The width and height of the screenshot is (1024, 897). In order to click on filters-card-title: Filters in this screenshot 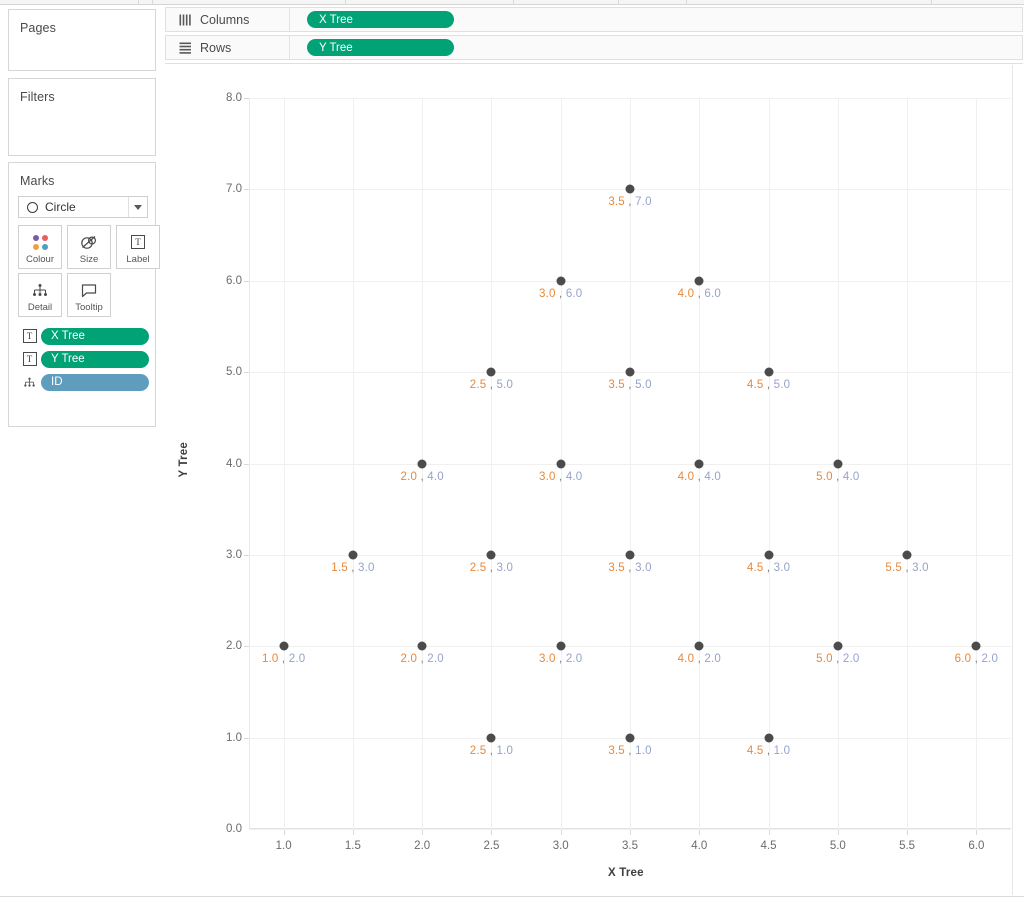, I will do `click(37, 97)`.